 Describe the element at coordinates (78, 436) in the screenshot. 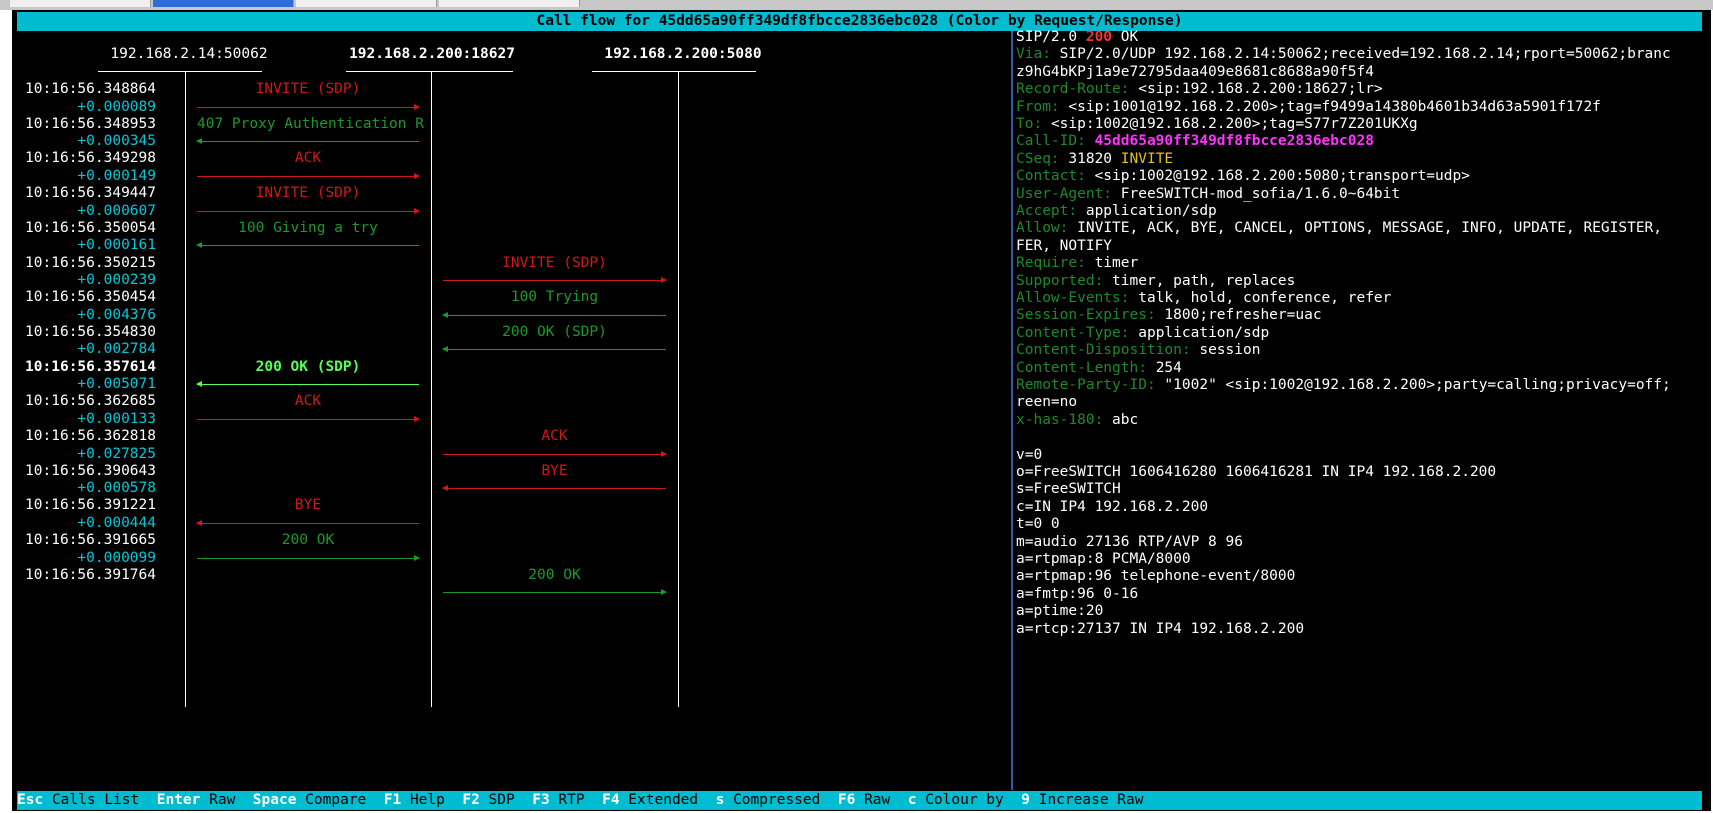

I see `flow-timestamp: 10:16:56.362818` at that location.